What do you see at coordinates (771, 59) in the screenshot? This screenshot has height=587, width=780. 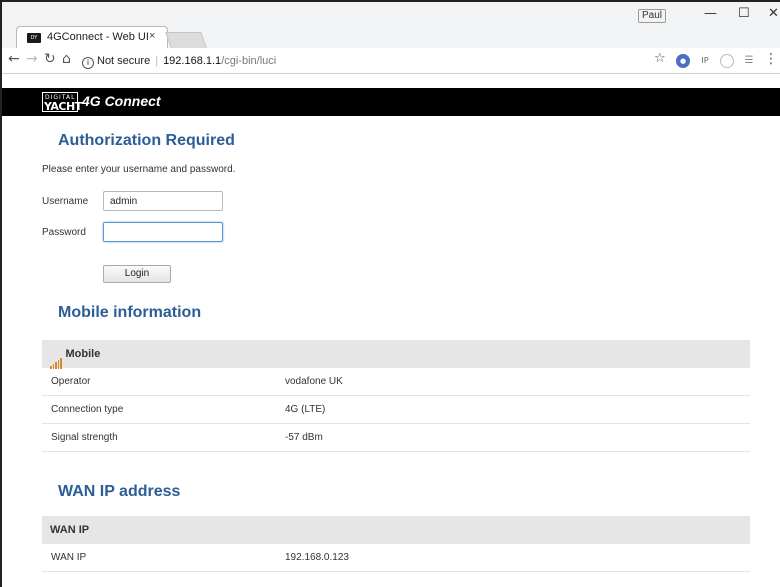 I see `menu-icon: ⋮` at bounding box center [771, 59].